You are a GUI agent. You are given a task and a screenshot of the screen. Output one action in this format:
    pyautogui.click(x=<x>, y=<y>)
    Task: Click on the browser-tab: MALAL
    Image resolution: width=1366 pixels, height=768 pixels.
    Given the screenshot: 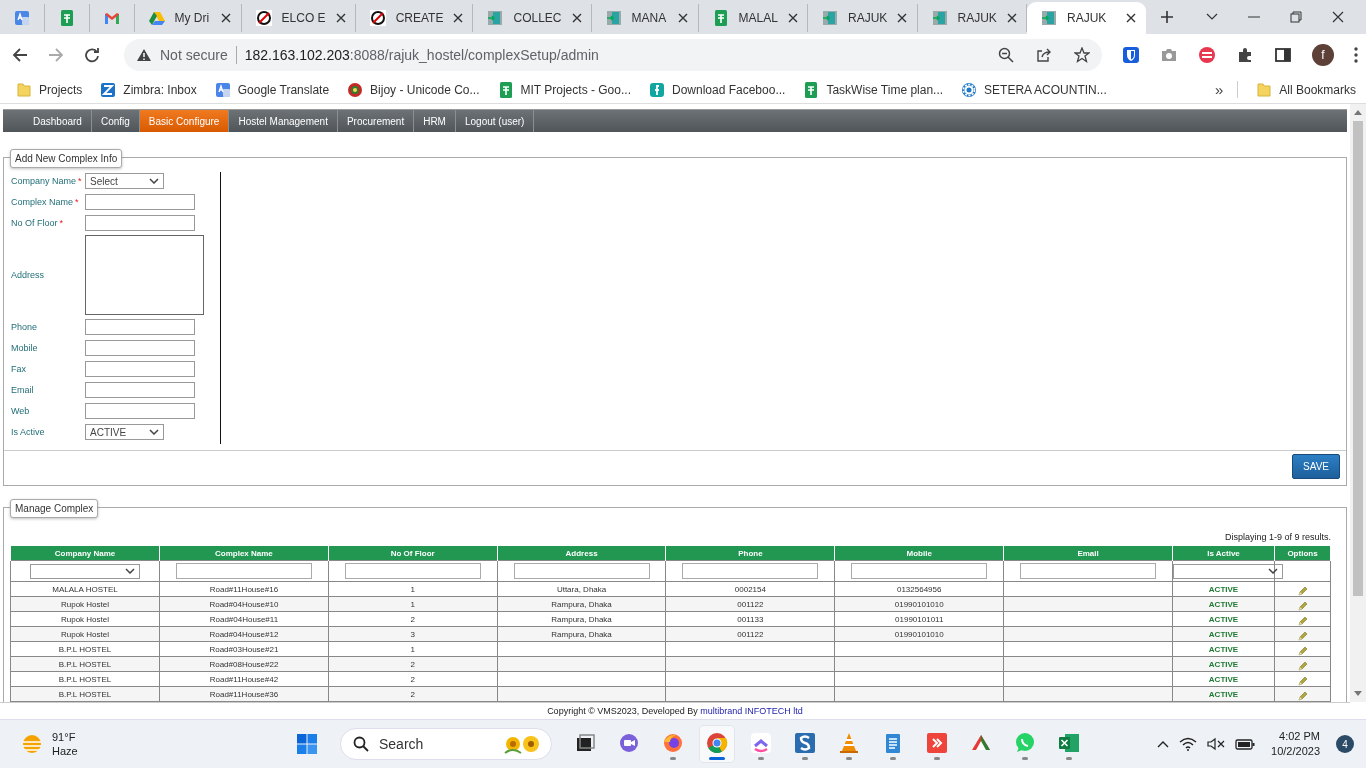 What is the action you would take?
    pyautogui.click(x=753, y=18)
    